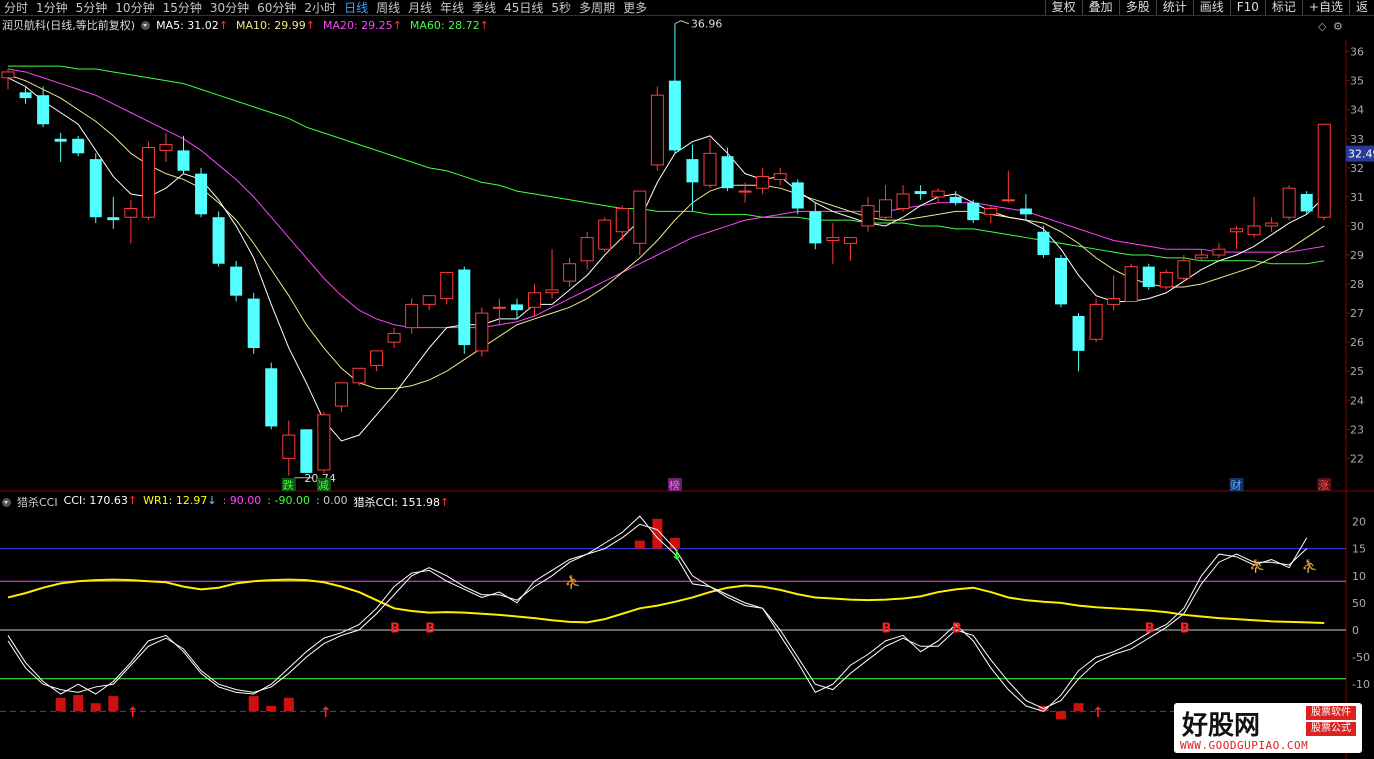 The image size is (1374, 759). What do you see at coordinates (1357, 81) in the screenshot?
I see `price-label: 35` at bounding box center [1357, 81].